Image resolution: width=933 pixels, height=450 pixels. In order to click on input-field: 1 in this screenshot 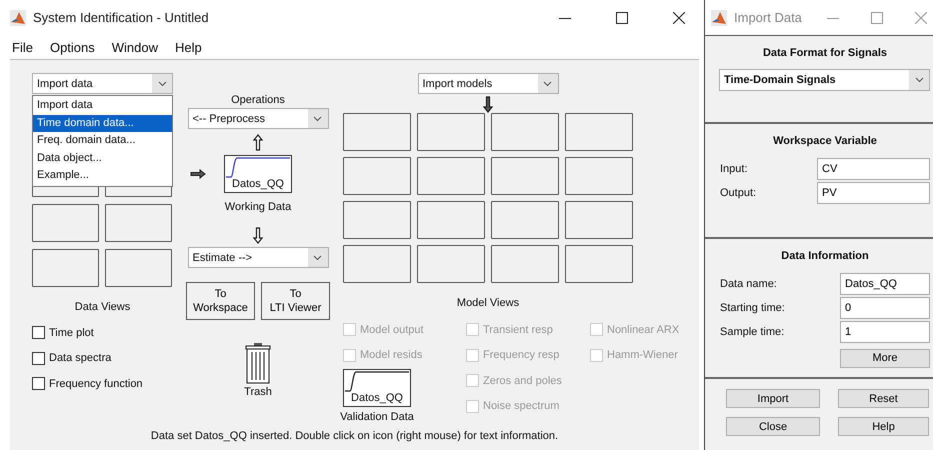, I will do `click(885, 332)`.